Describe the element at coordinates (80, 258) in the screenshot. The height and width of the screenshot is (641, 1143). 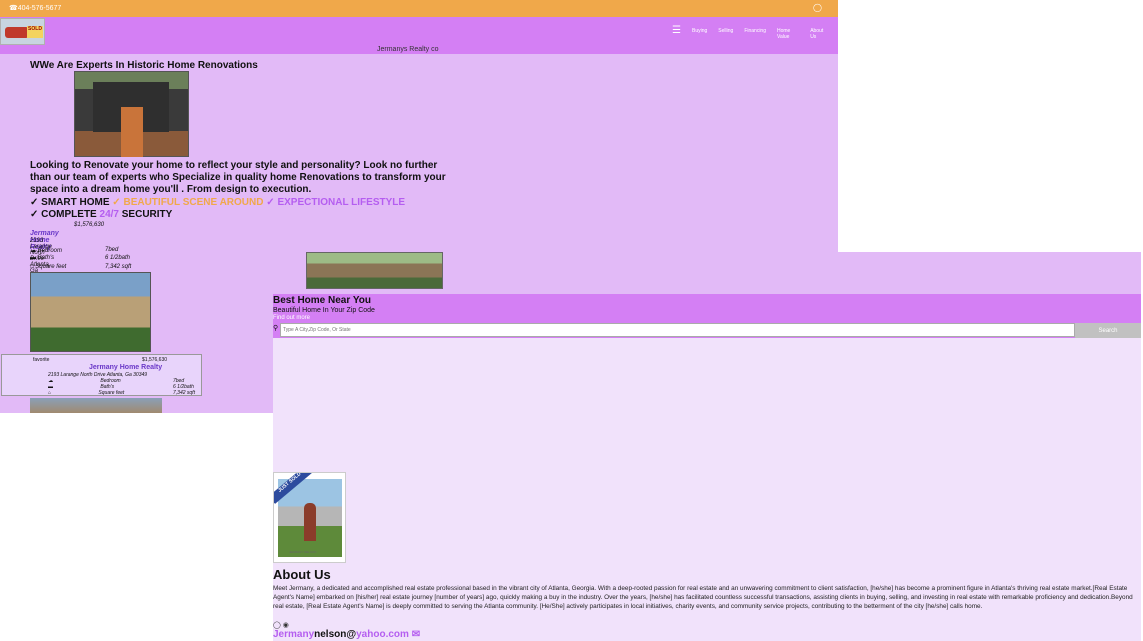
I see `listing-row-bath: ▬ Bath's 6 1/2bath` at that location.